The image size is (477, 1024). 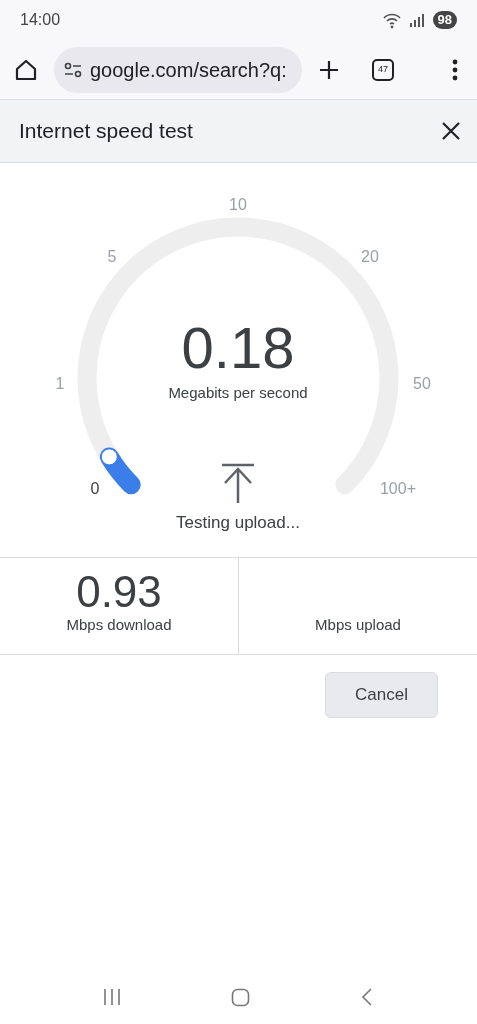 I want to click on cancel-button: Cancel, so click(x=381, y=695).